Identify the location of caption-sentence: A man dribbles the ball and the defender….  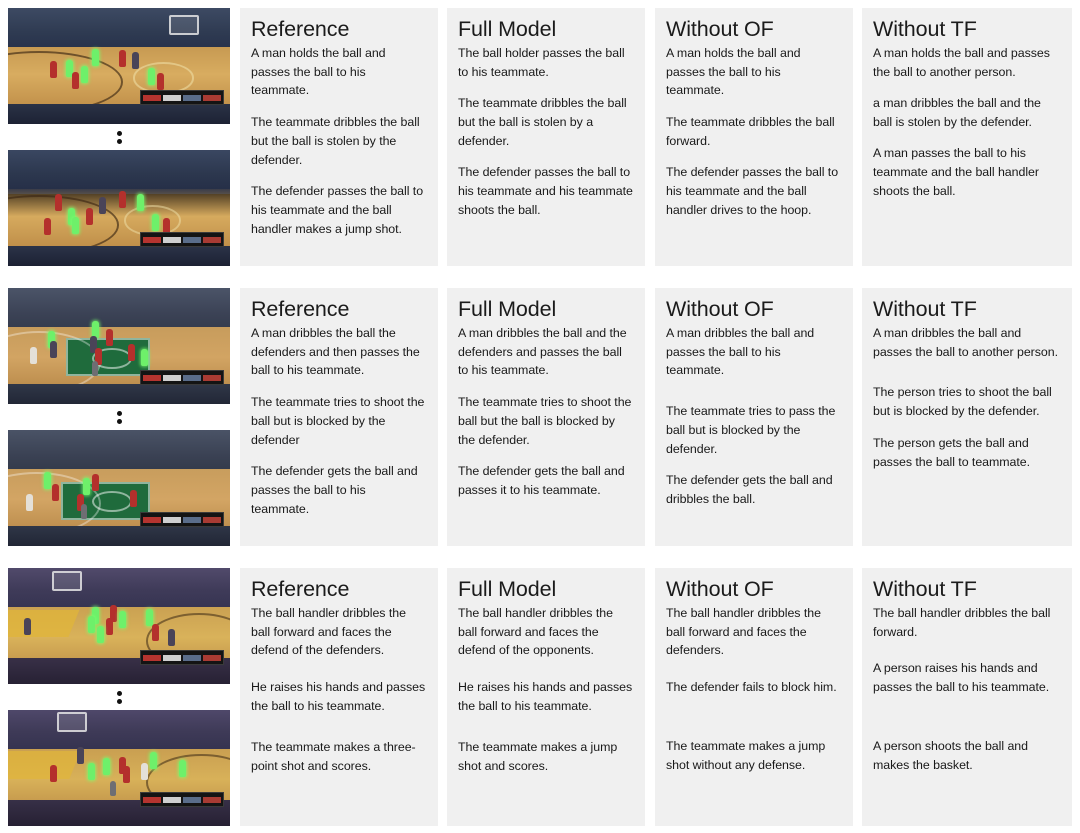
(542, 351).